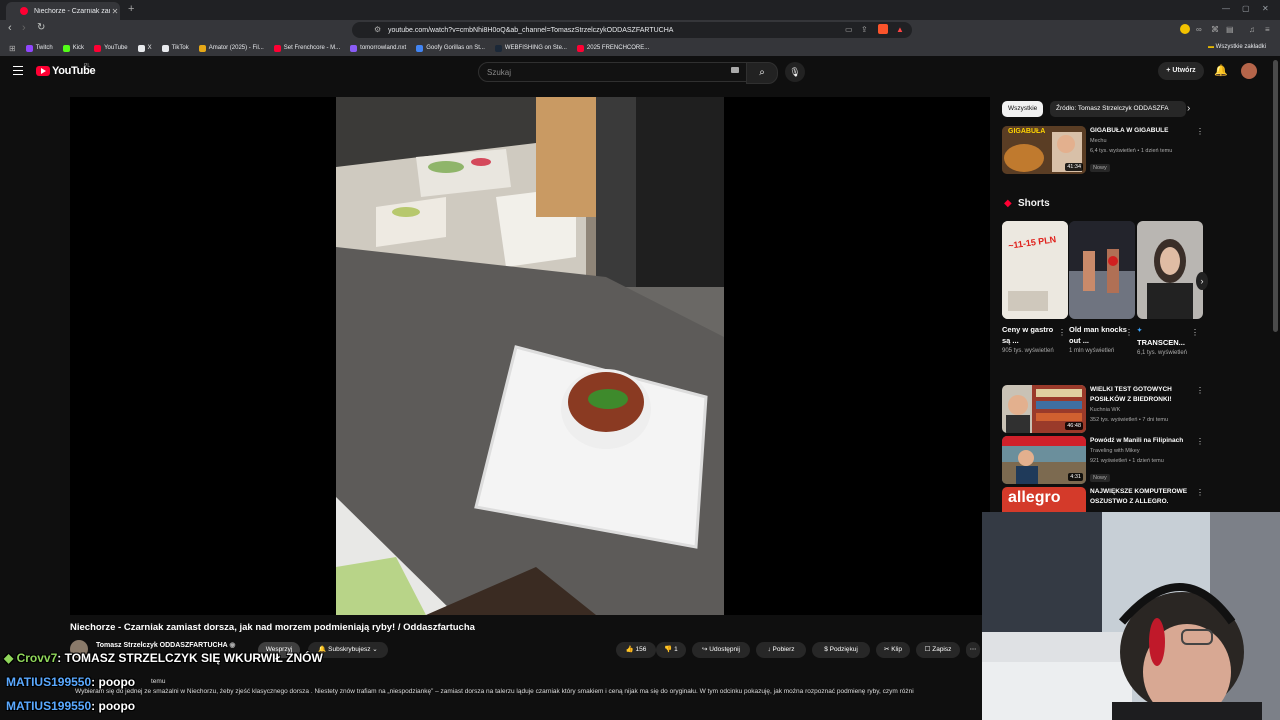 This screenshot has width=1280, height=720. What do you see at coordinates (1275, 196) in the screenshot?
I see `page-scrollbar` at bounding box center [1275, 196].